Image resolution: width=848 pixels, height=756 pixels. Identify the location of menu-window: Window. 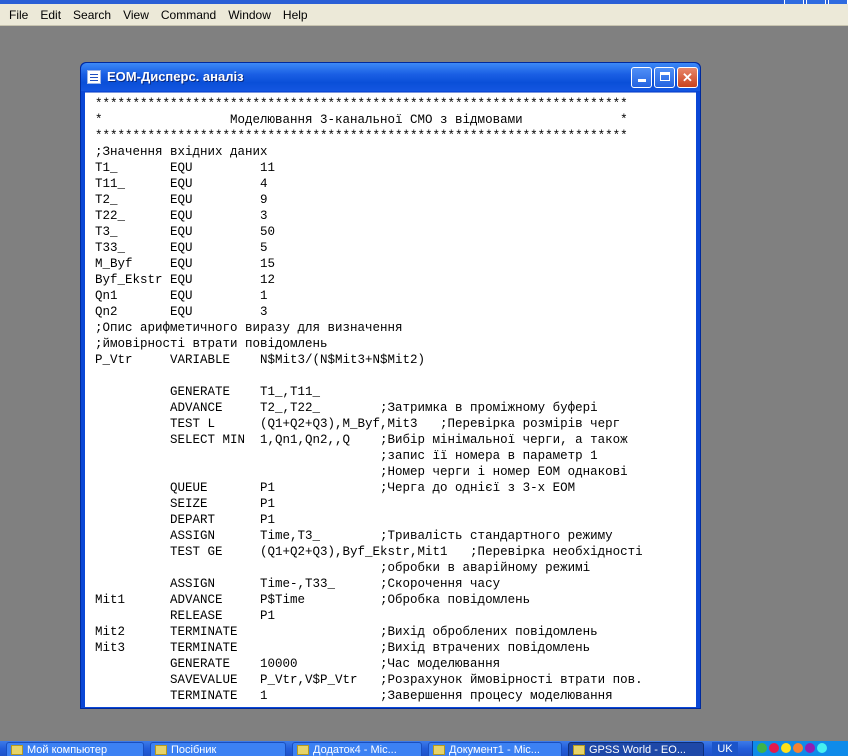
(249, 15).